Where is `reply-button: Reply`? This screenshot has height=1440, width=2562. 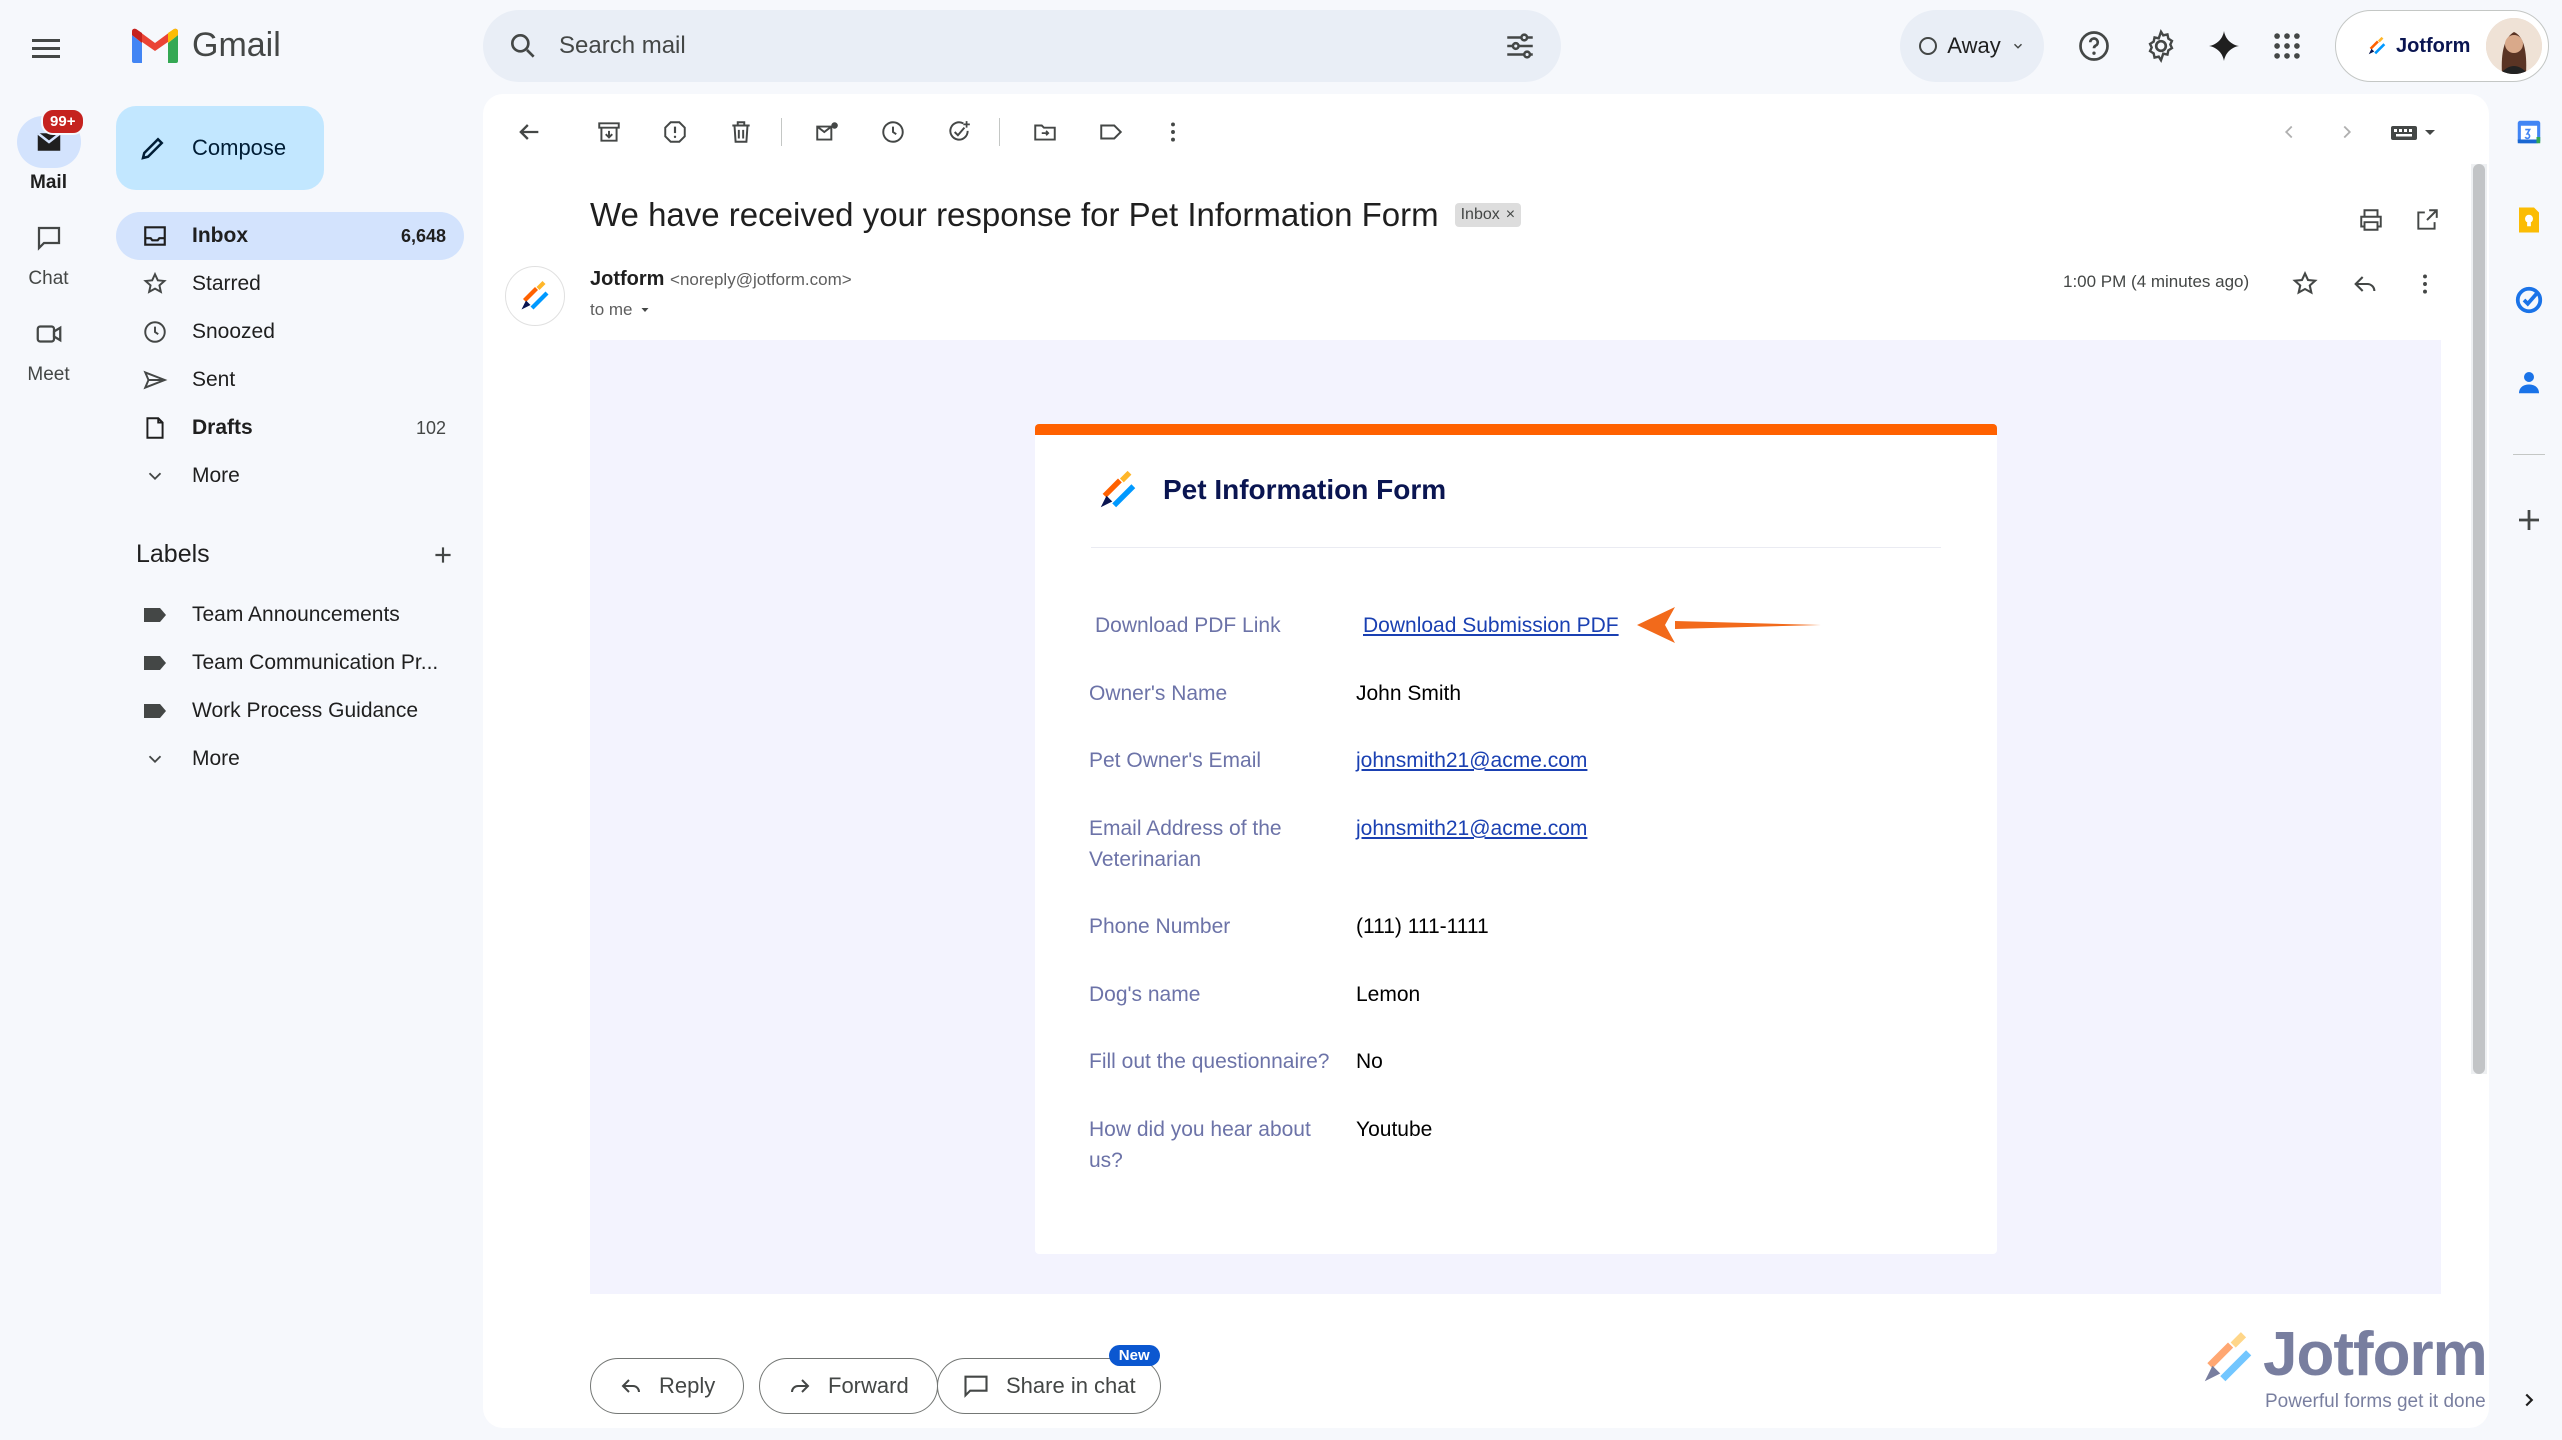 reply-button: Reply is located at coordinates (667, 1386).